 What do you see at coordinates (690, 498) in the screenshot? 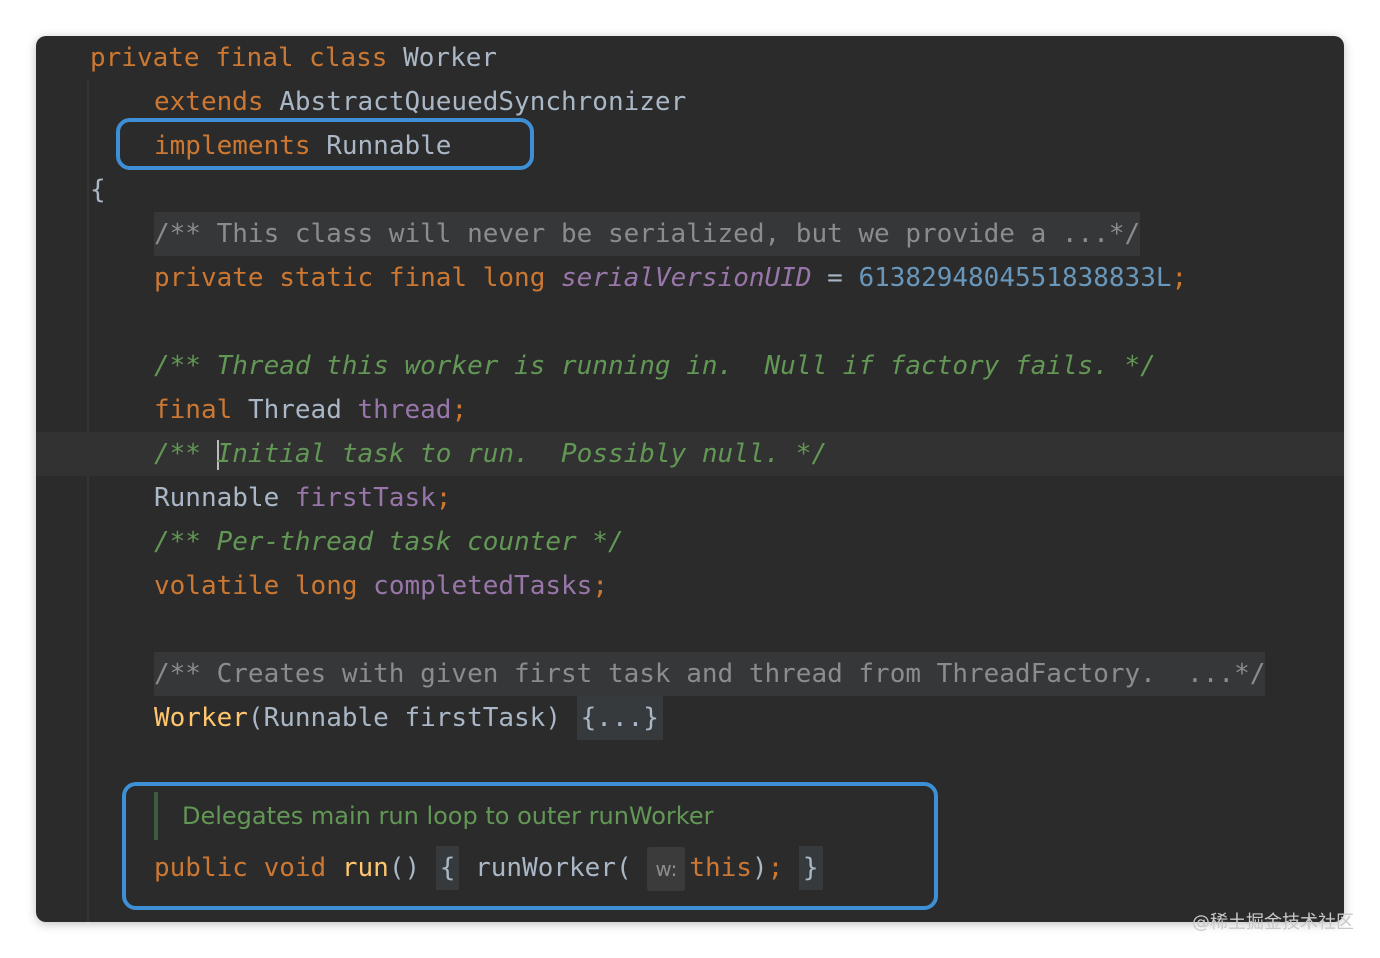
I see `code-line-first-task-field: Runnable firstTask;` at bounding box center [690, 498].